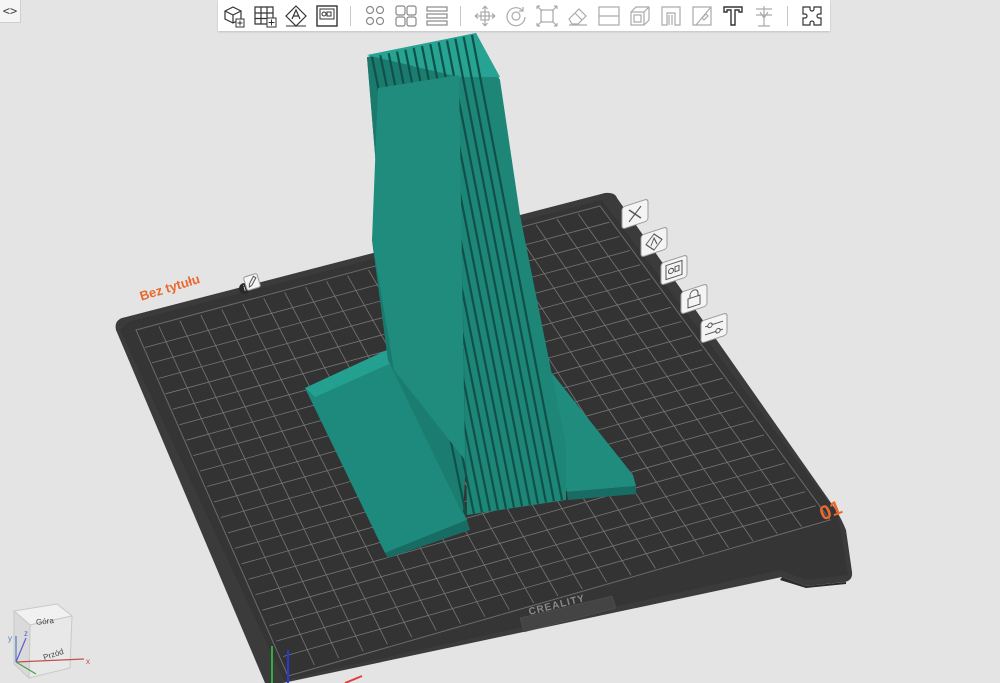 This screenshot has height=683, width=1000. What do you see at coordinates (516, 16) in the screenshot?
I see `rotate-icon` at bounding box center [516, 16].